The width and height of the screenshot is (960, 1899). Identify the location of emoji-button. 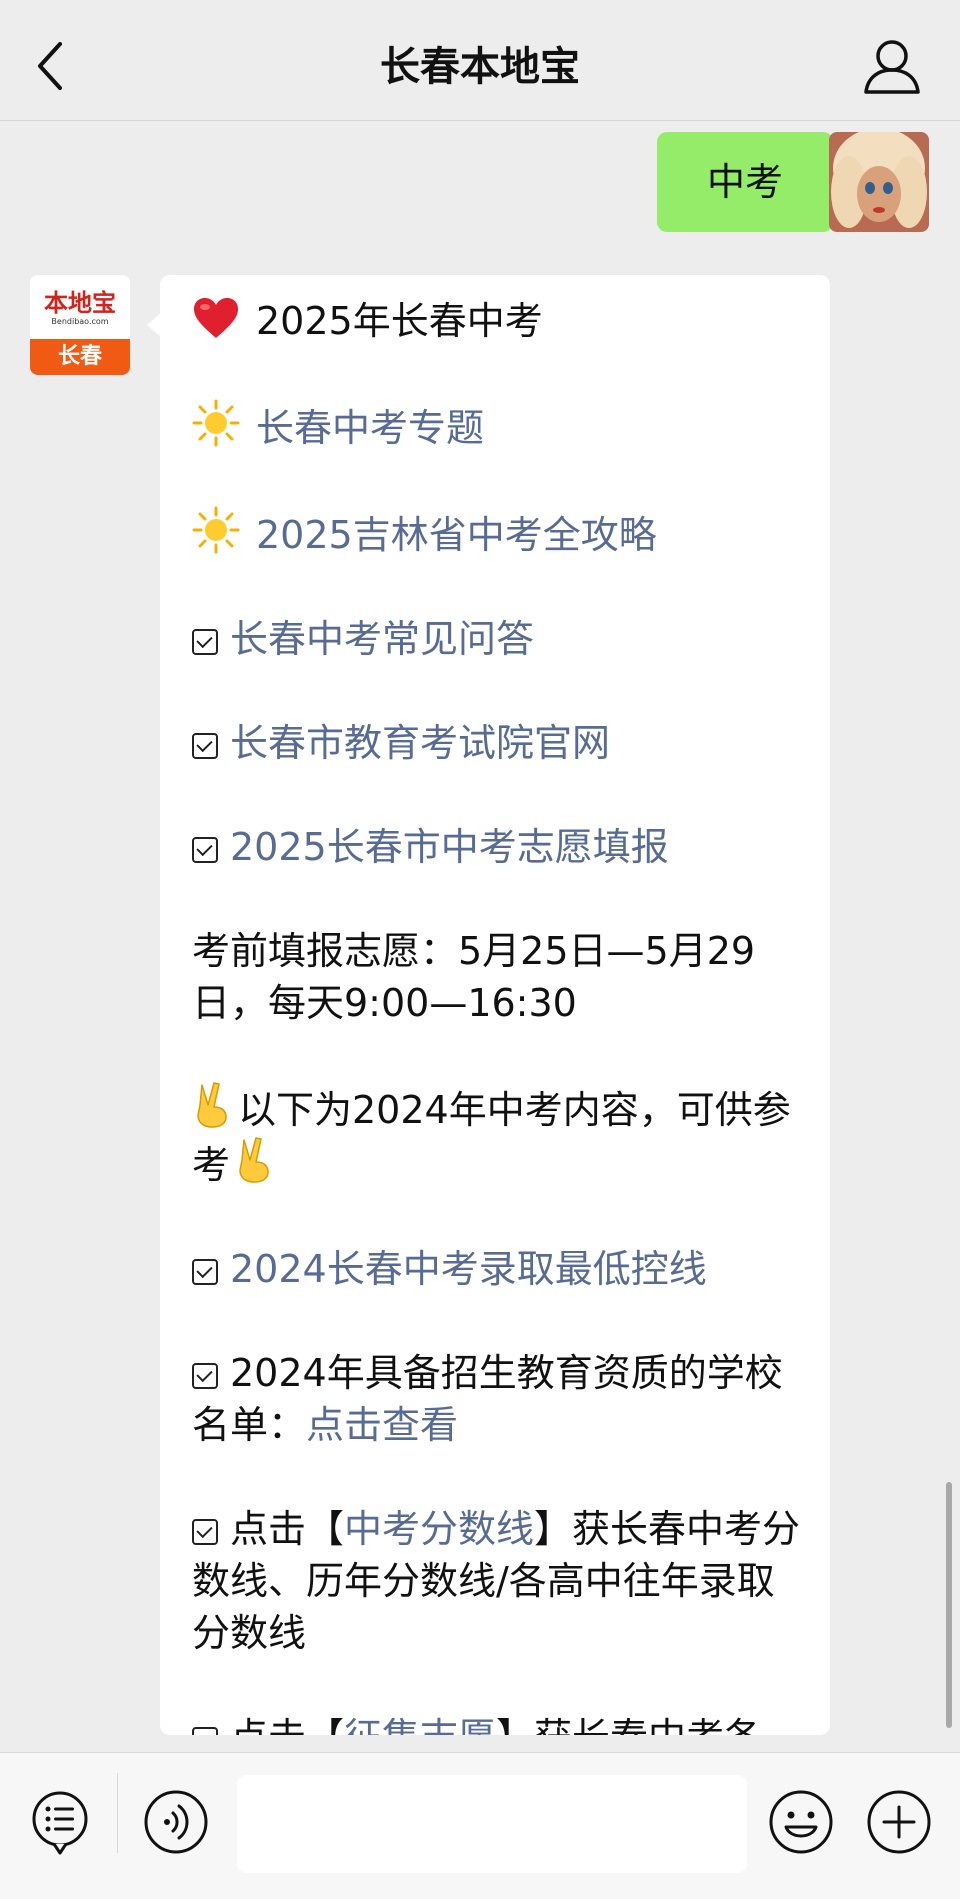
(801, 1822).